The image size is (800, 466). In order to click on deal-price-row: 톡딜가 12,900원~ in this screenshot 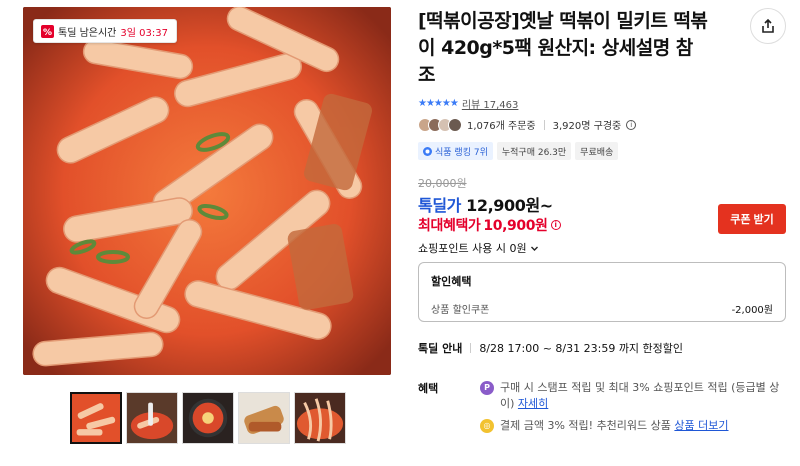, I will do `click(485, 204)`.